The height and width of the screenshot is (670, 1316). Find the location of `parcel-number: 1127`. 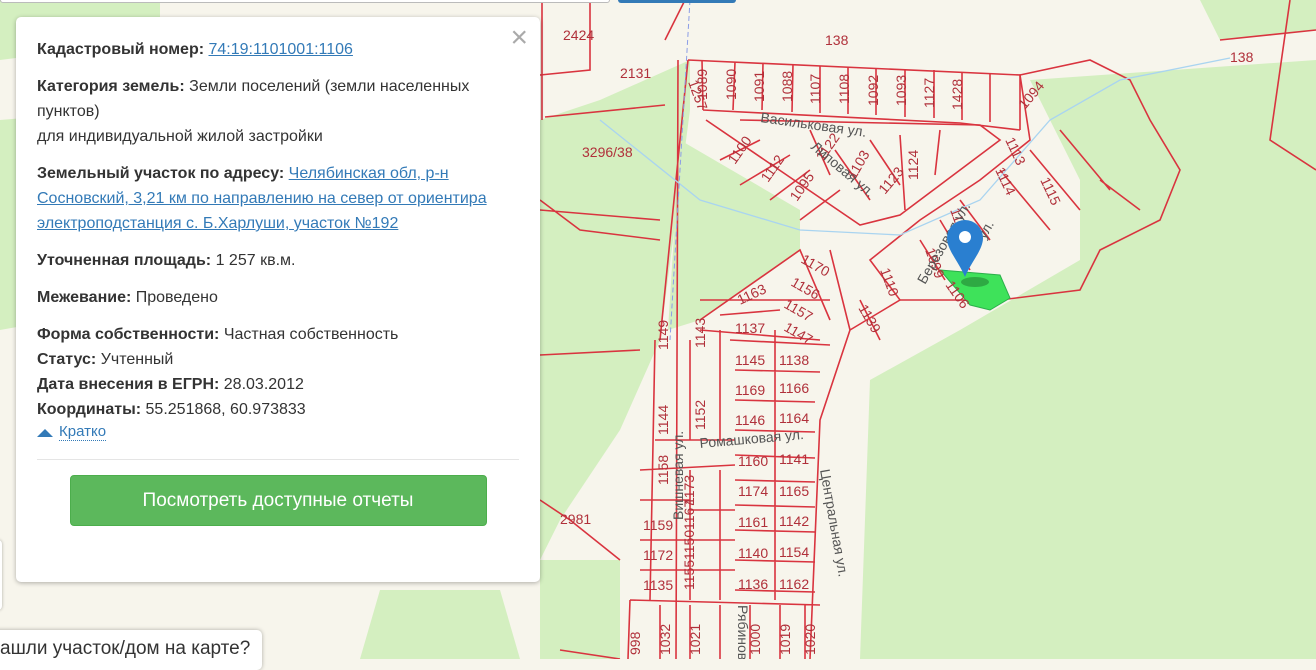

parcel-number: 1127 is located at coordinates (929, 93).